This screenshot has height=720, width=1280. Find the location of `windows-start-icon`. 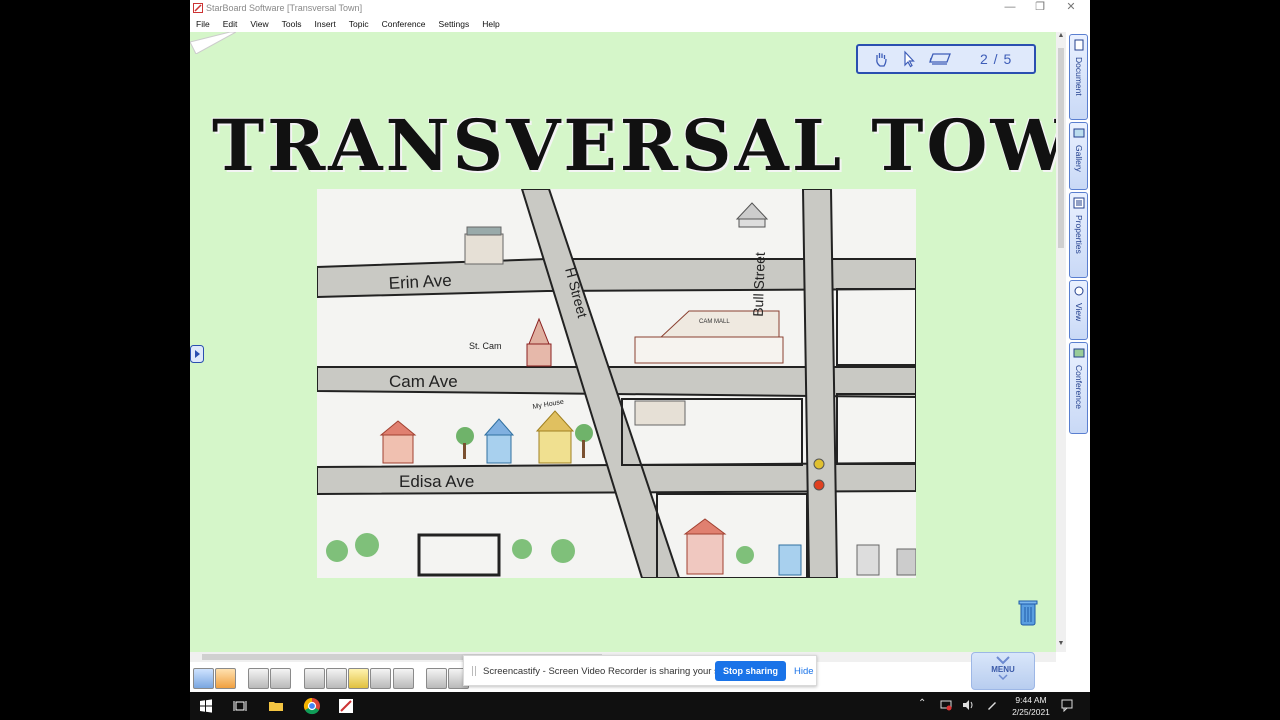

windows-start-icon is located at coordinates (206, 706).